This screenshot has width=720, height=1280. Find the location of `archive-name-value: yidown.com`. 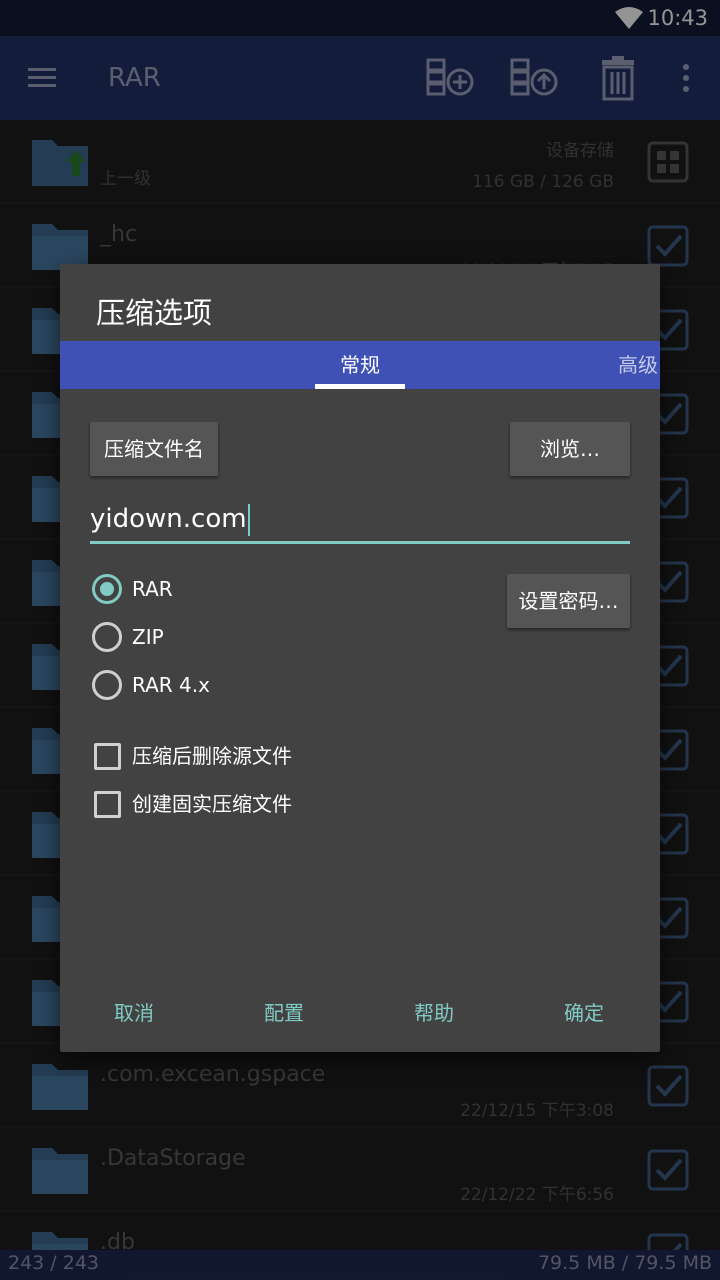

archive-name-value: yidown.com is located at coordinates (170, 519).